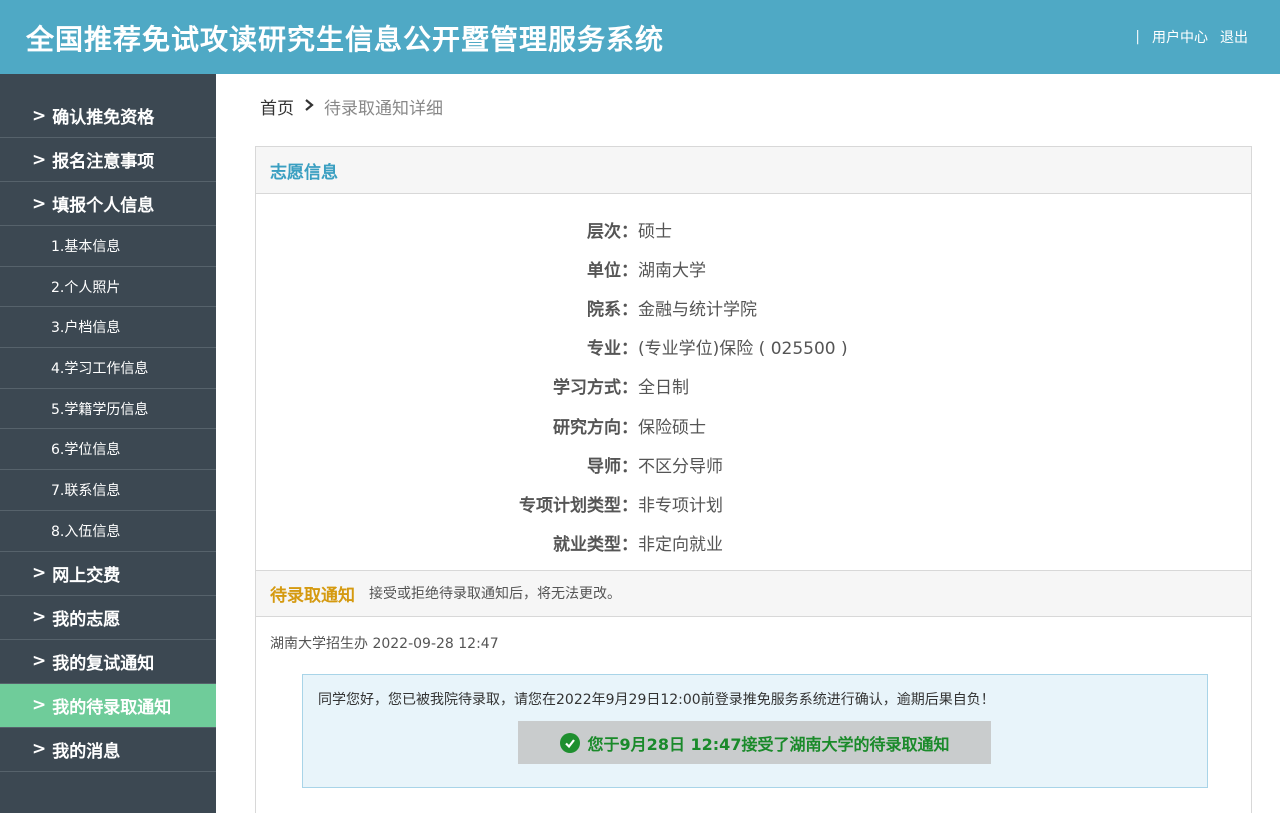 The width and height of the screenshot is (1280, 813). What do you see at coordinates (595, 544) in the screenshot?
I see `info-label: 就业类型：` at bounding box center [595, 544].